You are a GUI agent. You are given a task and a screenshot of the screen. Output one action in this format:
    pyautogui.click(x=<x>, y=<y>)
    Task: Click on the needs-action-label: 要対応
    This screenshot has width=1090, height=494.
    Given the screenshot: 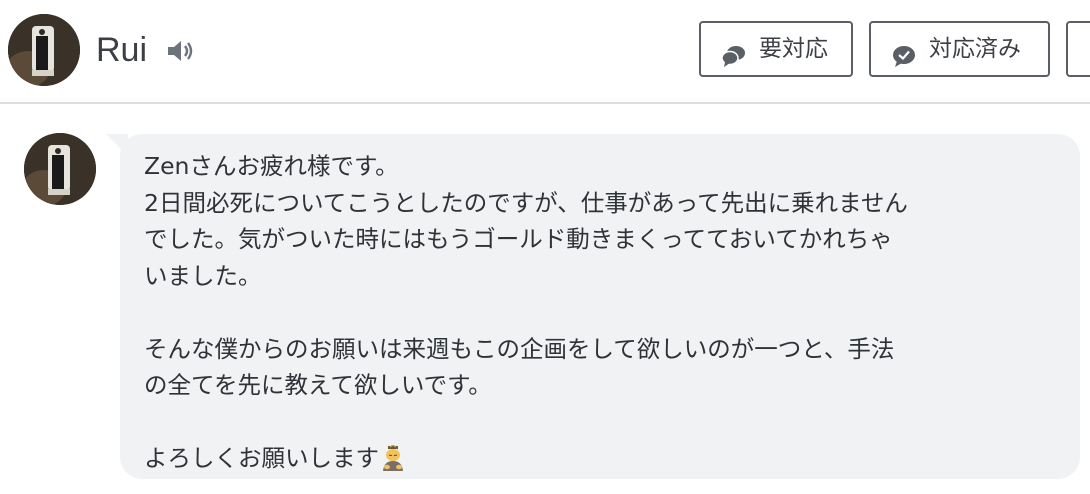 What is the action you would take?
    pyautogui.click(x=793, y=49)
    